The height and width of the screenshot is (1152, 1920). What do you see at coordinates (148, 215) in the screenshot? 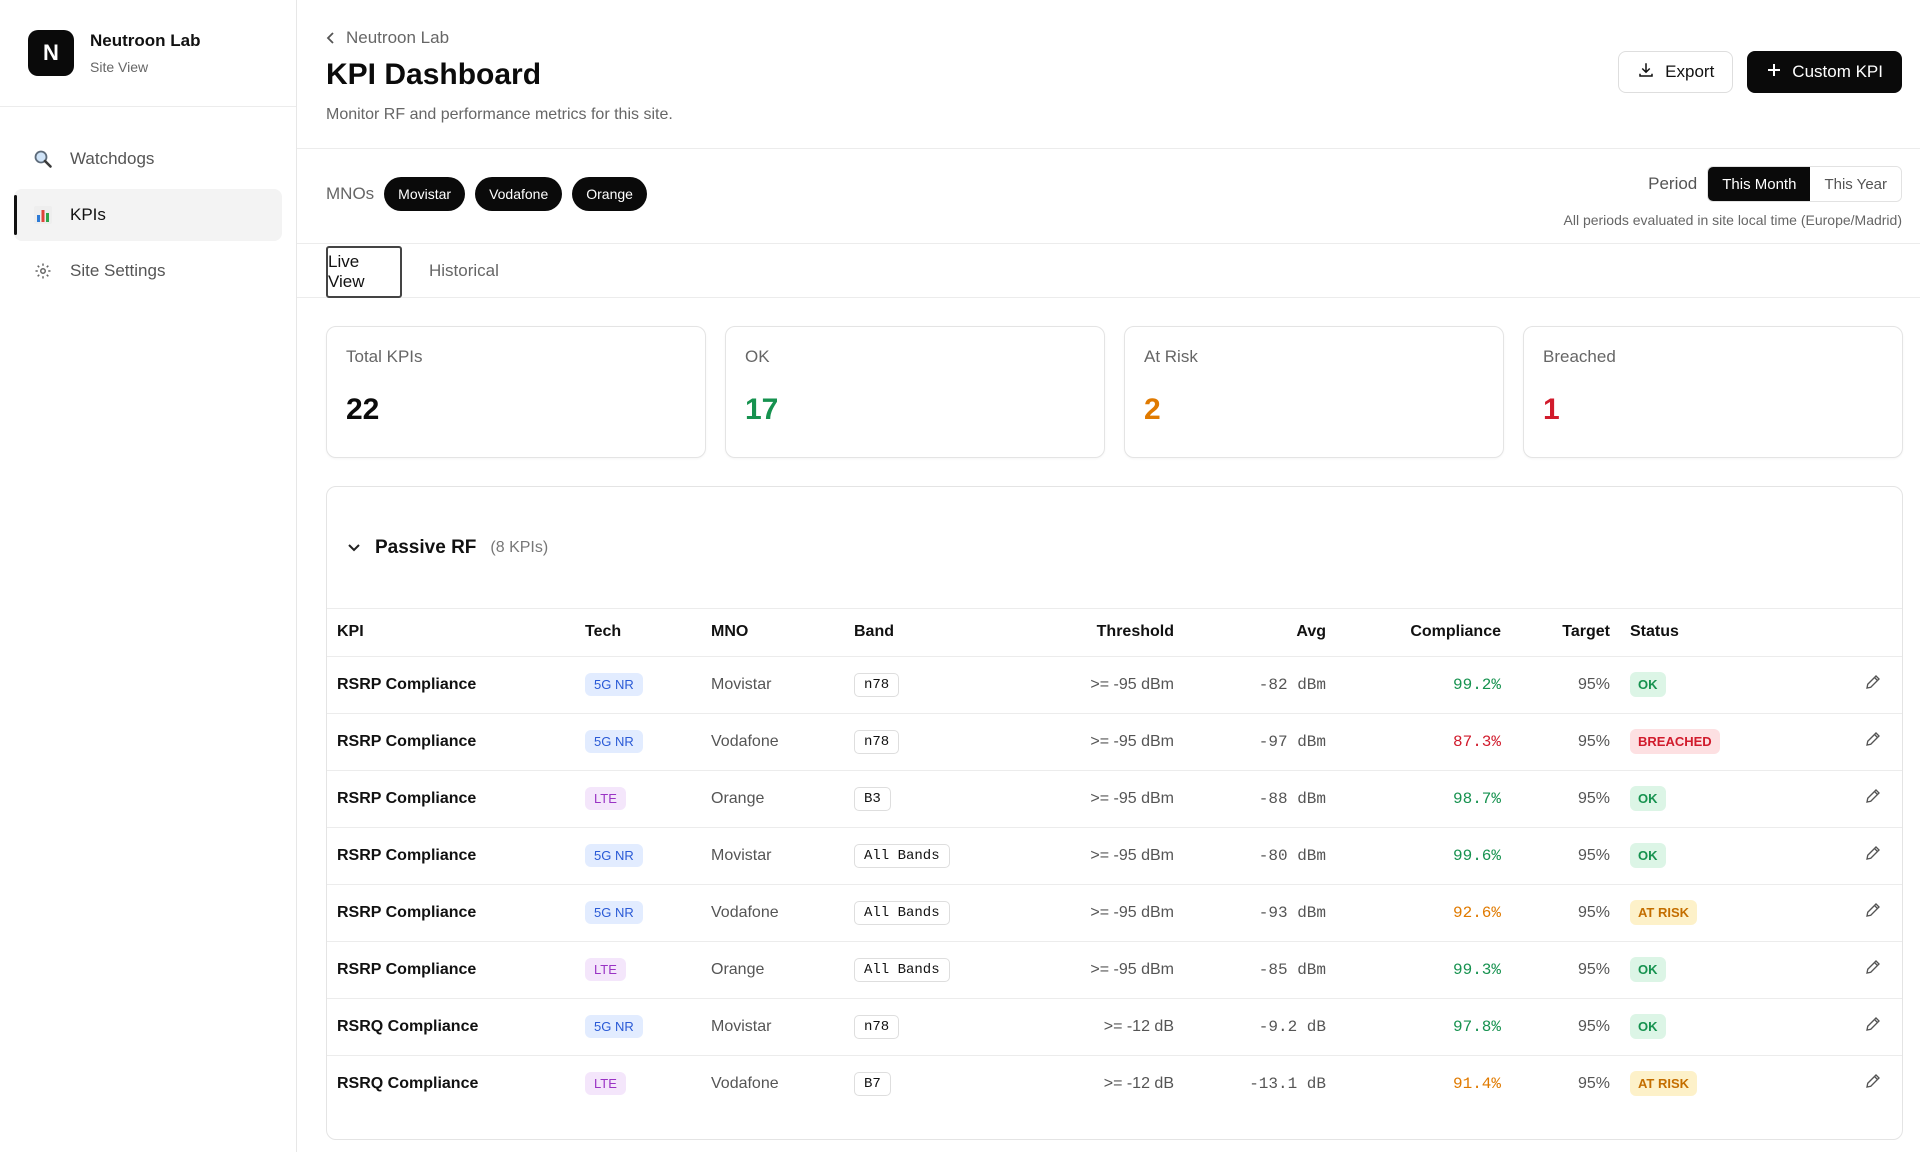
I see `sidebar-item-kpis: KPIs` at bounding box center [148, 215].